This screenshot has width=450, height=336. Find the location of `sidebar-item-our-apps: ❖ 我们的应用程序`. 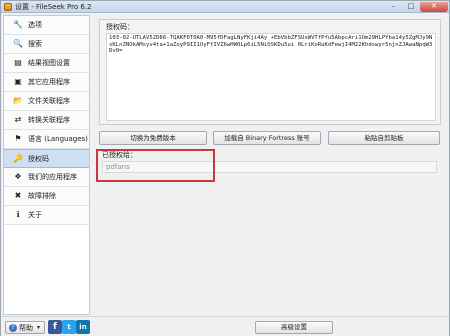

sidebar-item-our-apps: ❖ 我们的应用程序 is located at coordinates (46, 177).